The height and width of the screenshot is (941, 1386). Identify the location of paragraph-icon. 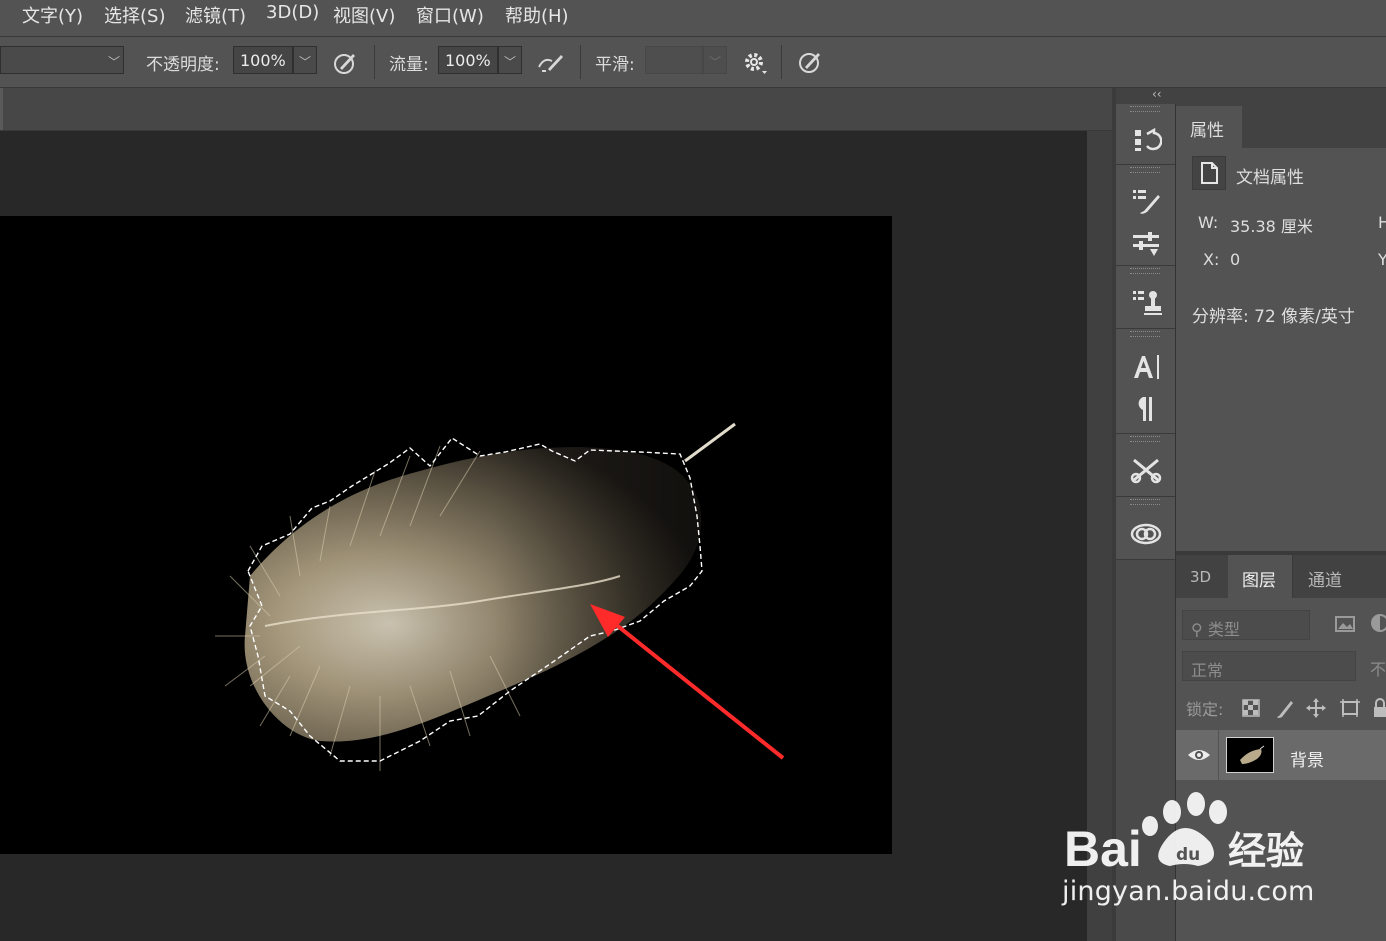
(1146, 409).